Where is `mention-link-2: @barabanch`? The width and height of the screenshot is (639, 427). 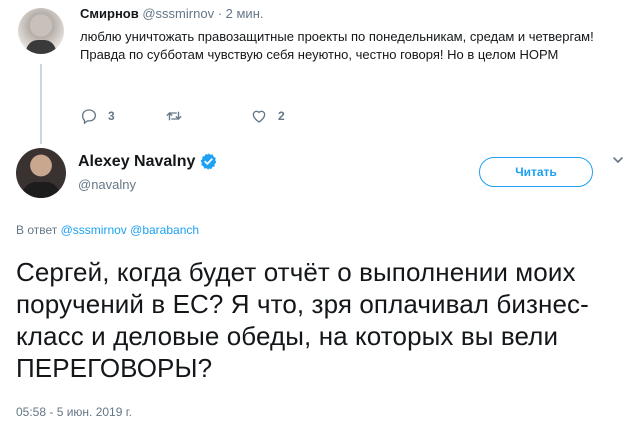
mention-link-2: @barabanch is located at coordinates (164, 230).